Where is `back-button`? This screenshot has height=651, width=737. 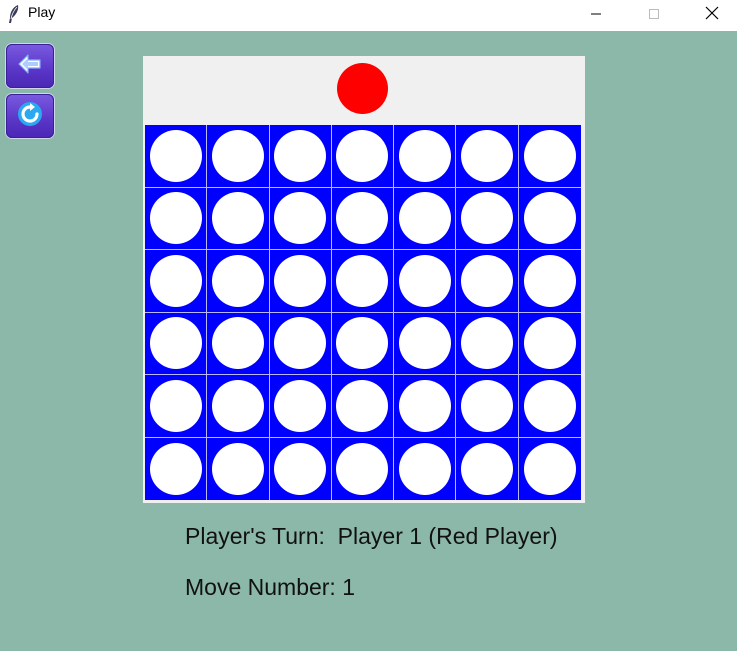
back-button is located at coordinates (30, 66).